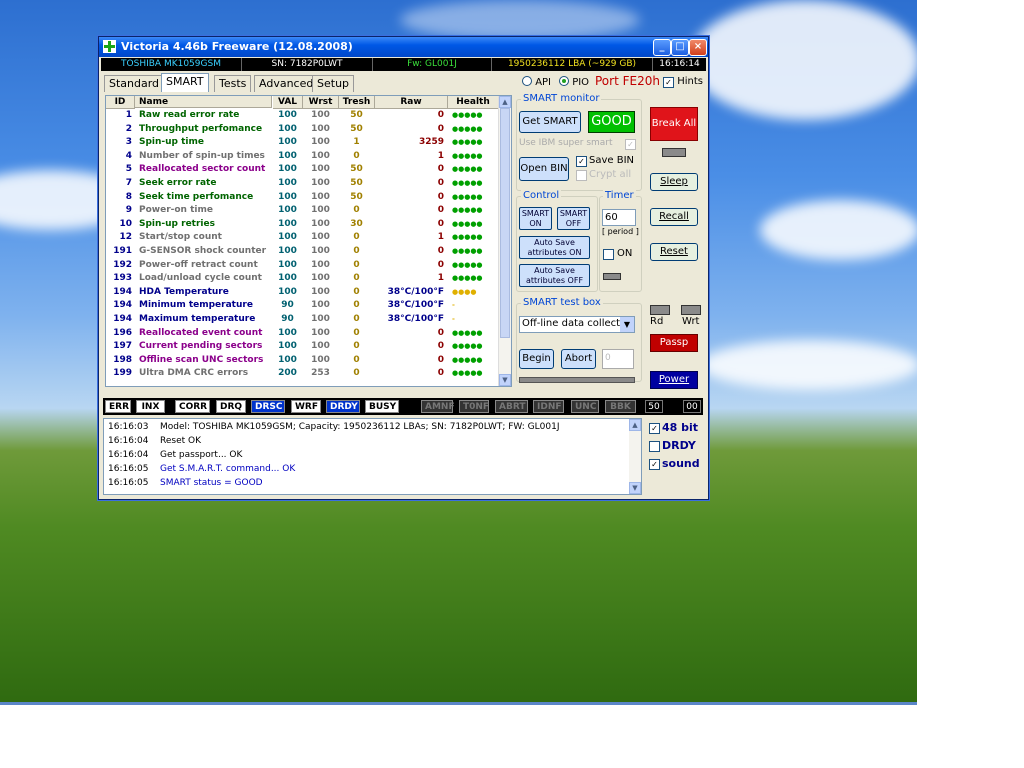  Describe the element at coordinates (619, 217) in the screenshot. I see `timer-input: 60` at that location.